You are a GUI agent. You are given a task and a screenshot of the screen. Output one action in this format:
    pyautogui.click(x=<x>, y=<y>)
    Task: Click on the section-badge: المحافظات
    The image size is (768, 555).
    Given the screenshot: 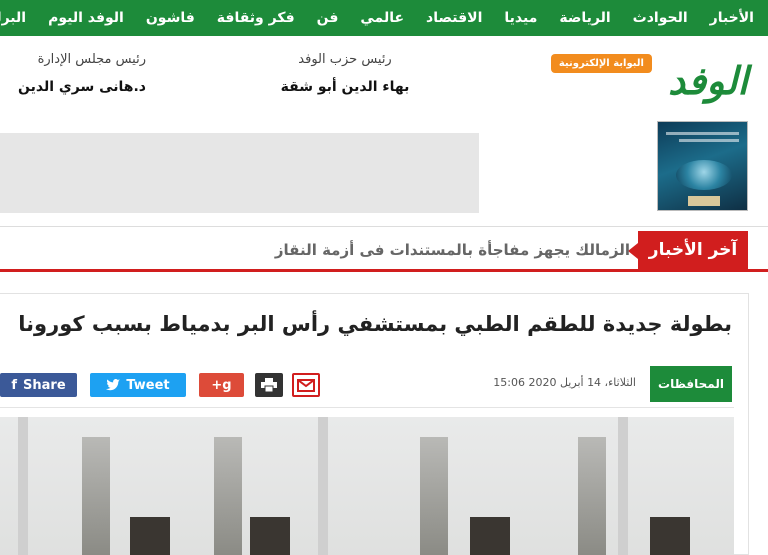 What is the action you would take?
    pyautogui.click(x=691, y=384)
    